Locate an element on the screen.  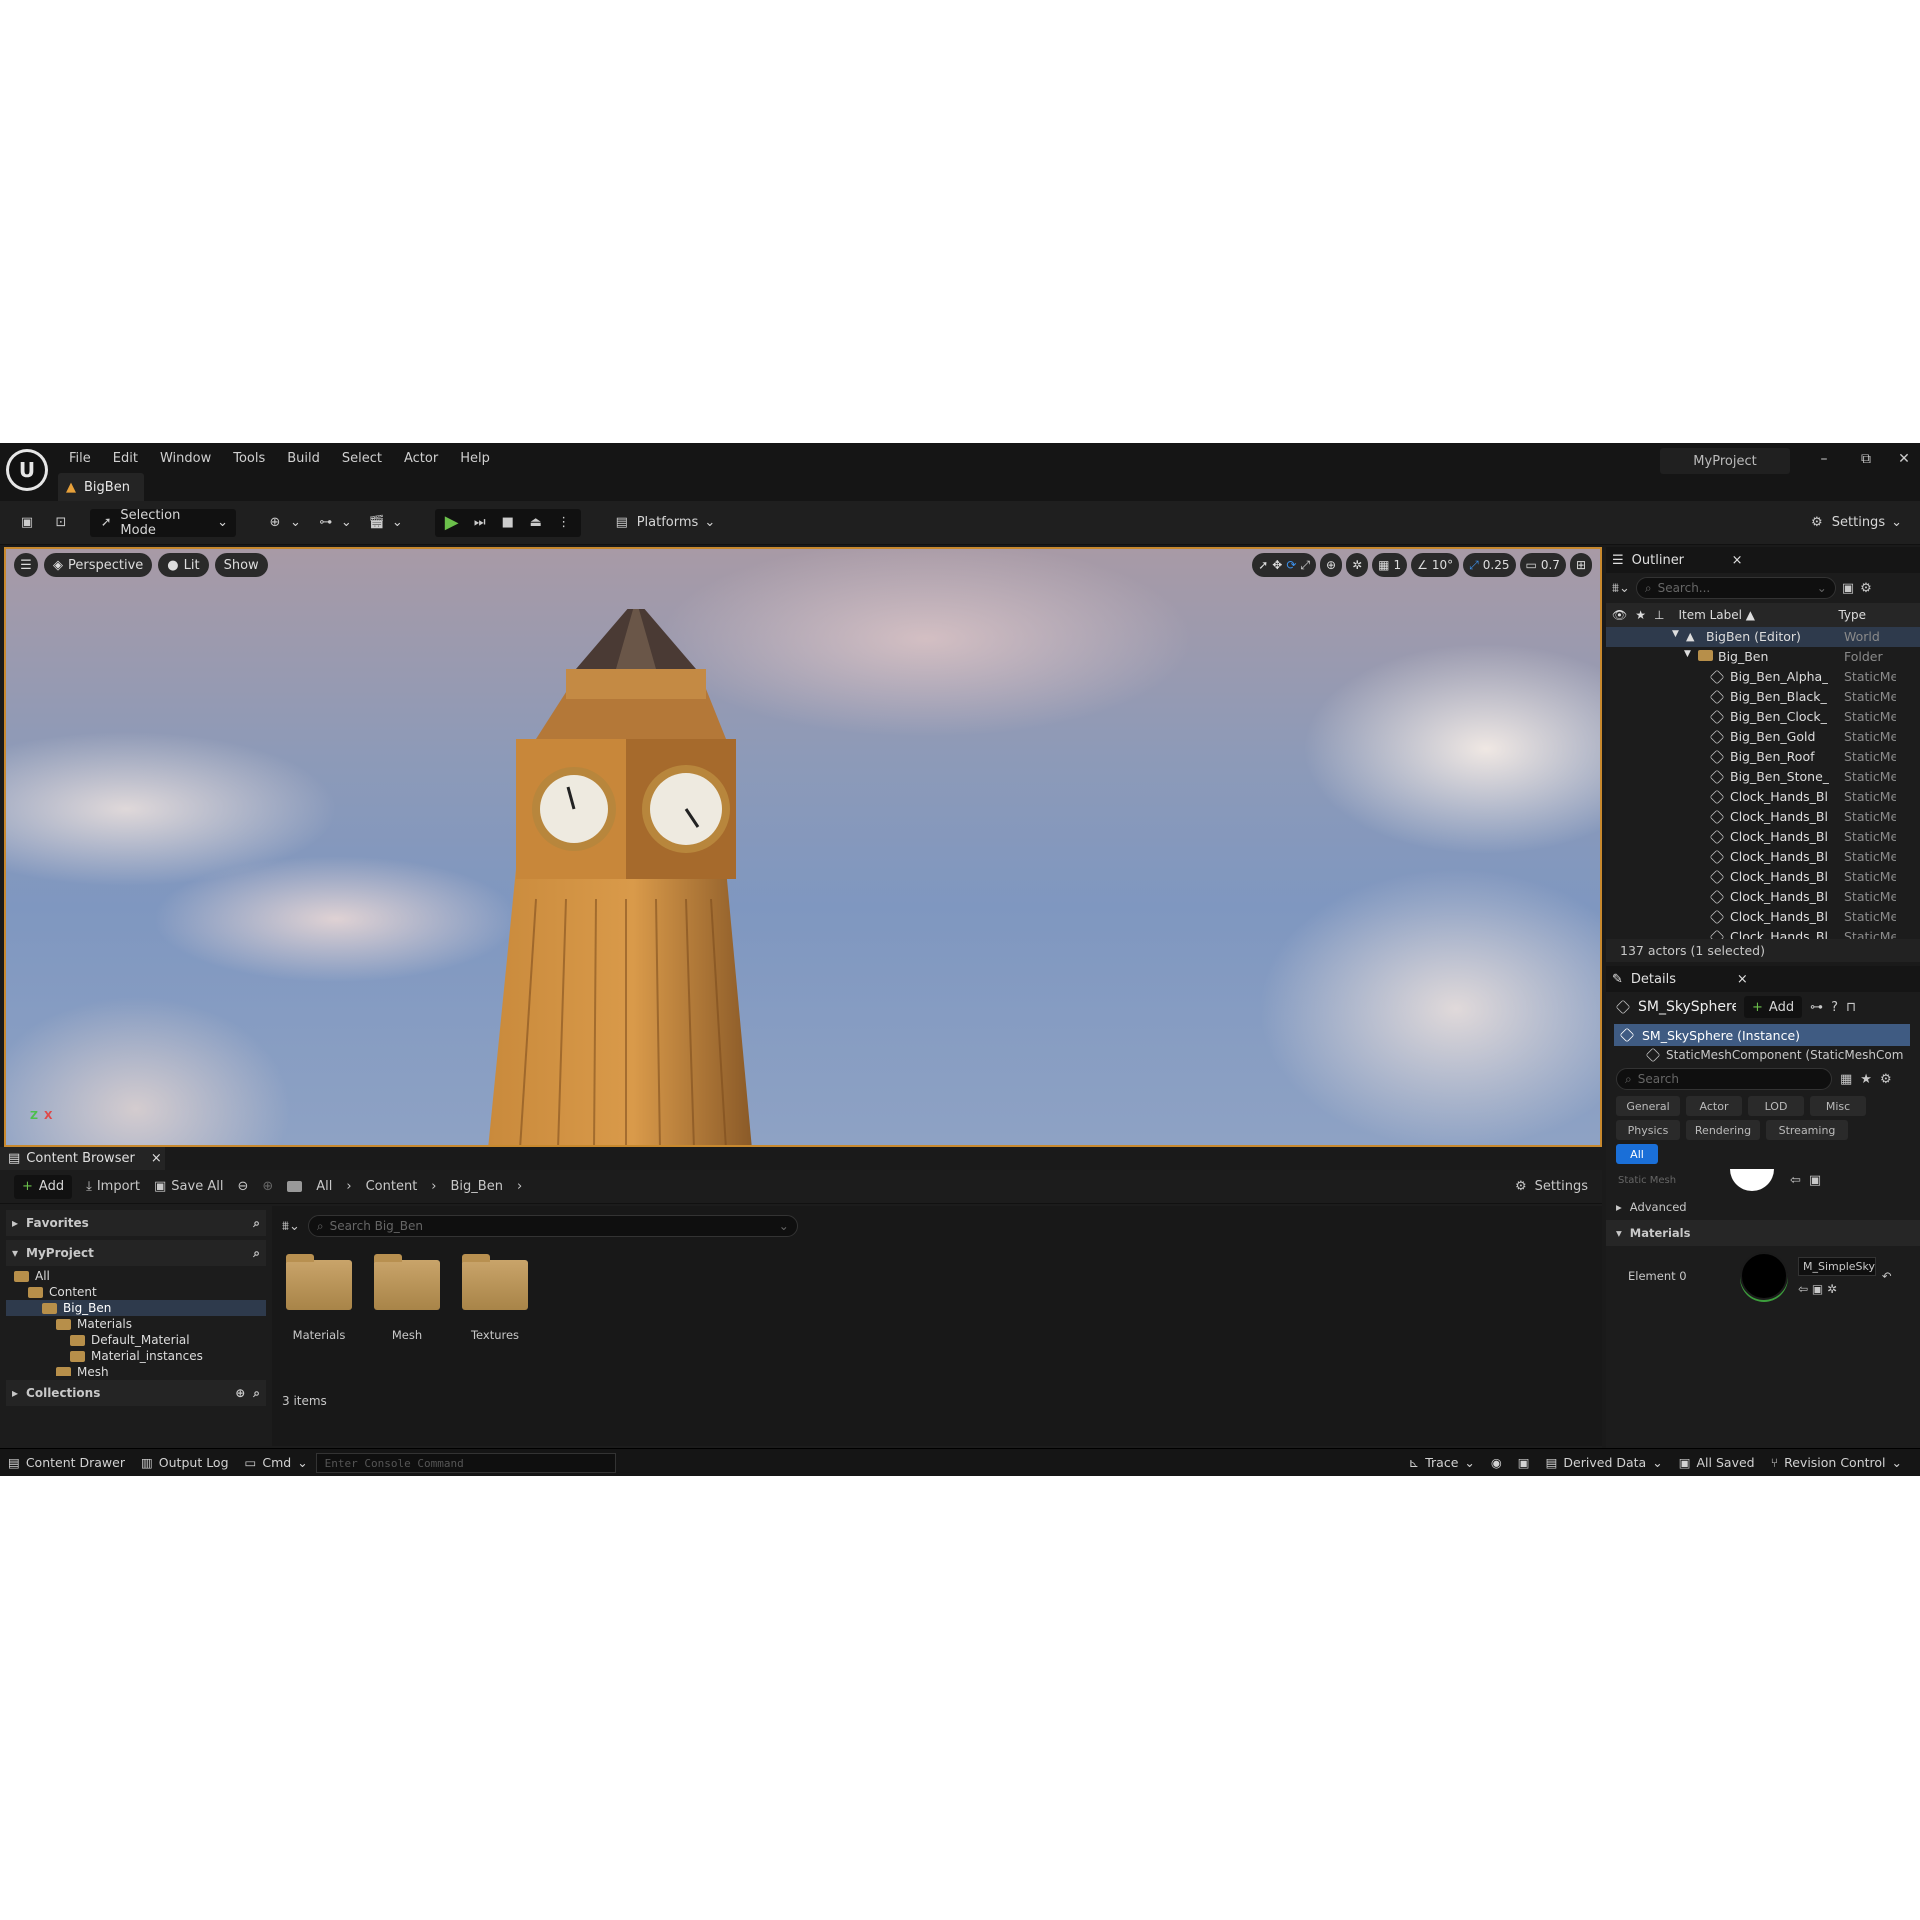
component-row-selected: SM_SkySphere (Instance) is located at coordinates (1762, 1035).